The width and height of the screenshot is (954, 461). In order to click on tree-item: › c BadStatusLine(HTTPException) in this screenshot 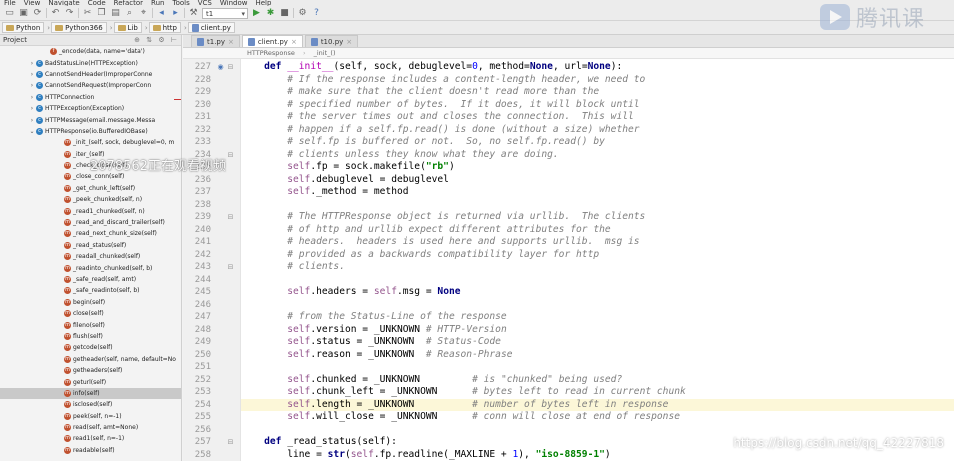, I will do `click(90, 62)`.